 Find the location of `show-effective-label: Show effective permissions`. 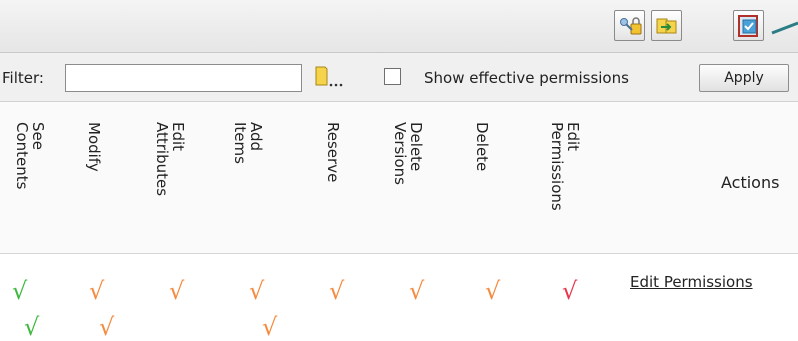

show-effective-label: Show effective permissions is located at coordinates (526, 78).